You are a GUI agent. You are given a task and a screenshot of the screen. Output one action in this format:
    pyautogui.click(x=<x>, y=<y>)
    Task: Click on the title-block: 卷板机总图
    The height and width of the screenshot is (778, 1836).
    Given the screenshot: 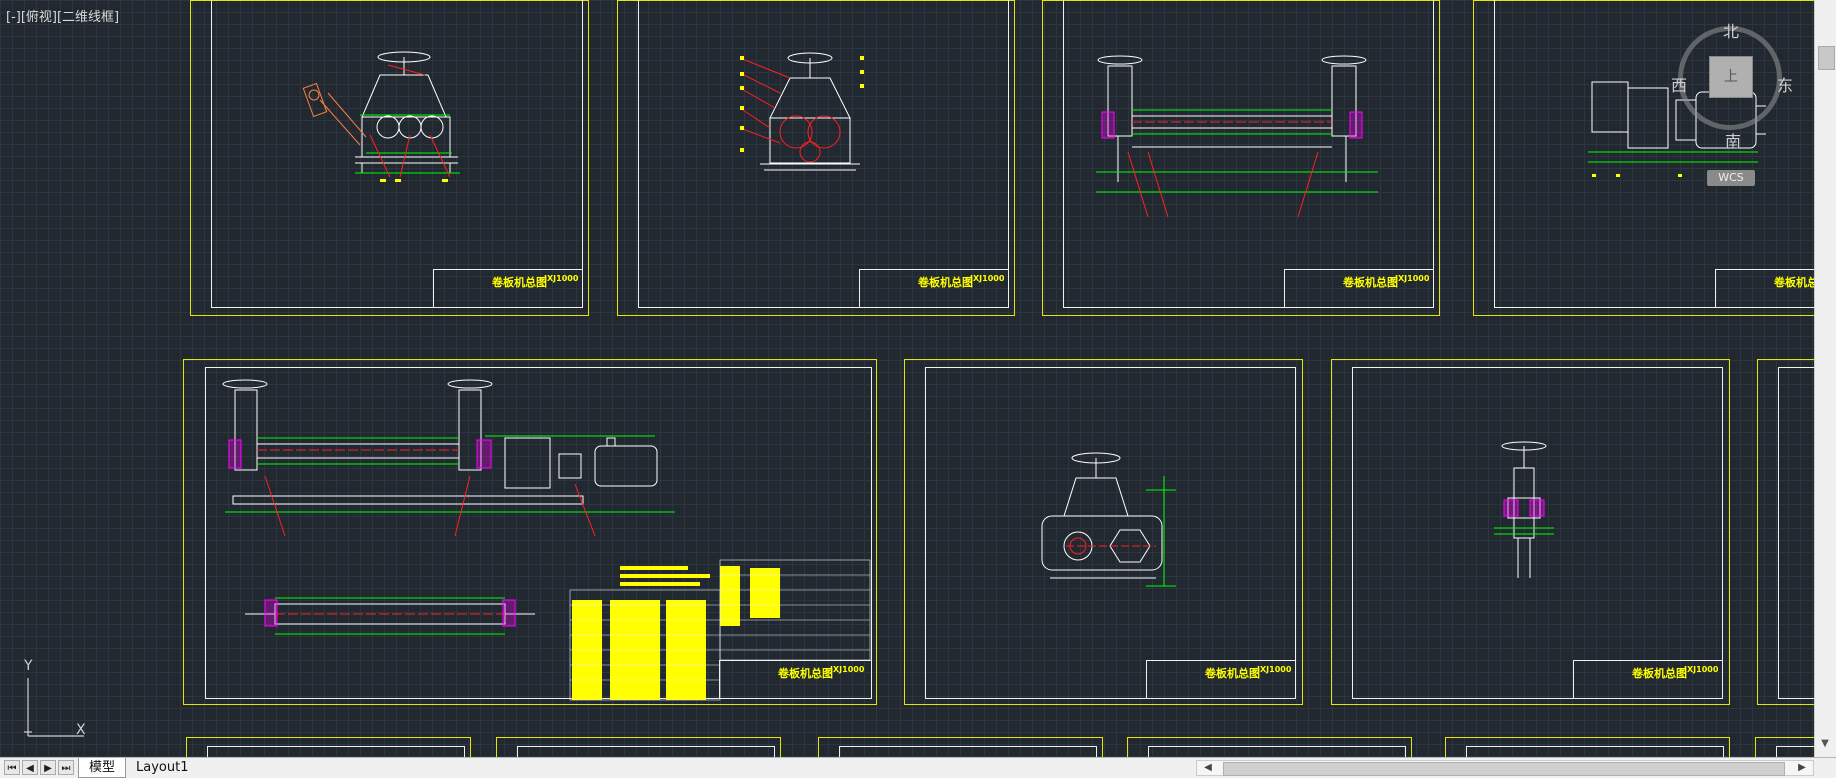 What is the action you would take?
    pyautogui.click(x=1764, y=288)
    